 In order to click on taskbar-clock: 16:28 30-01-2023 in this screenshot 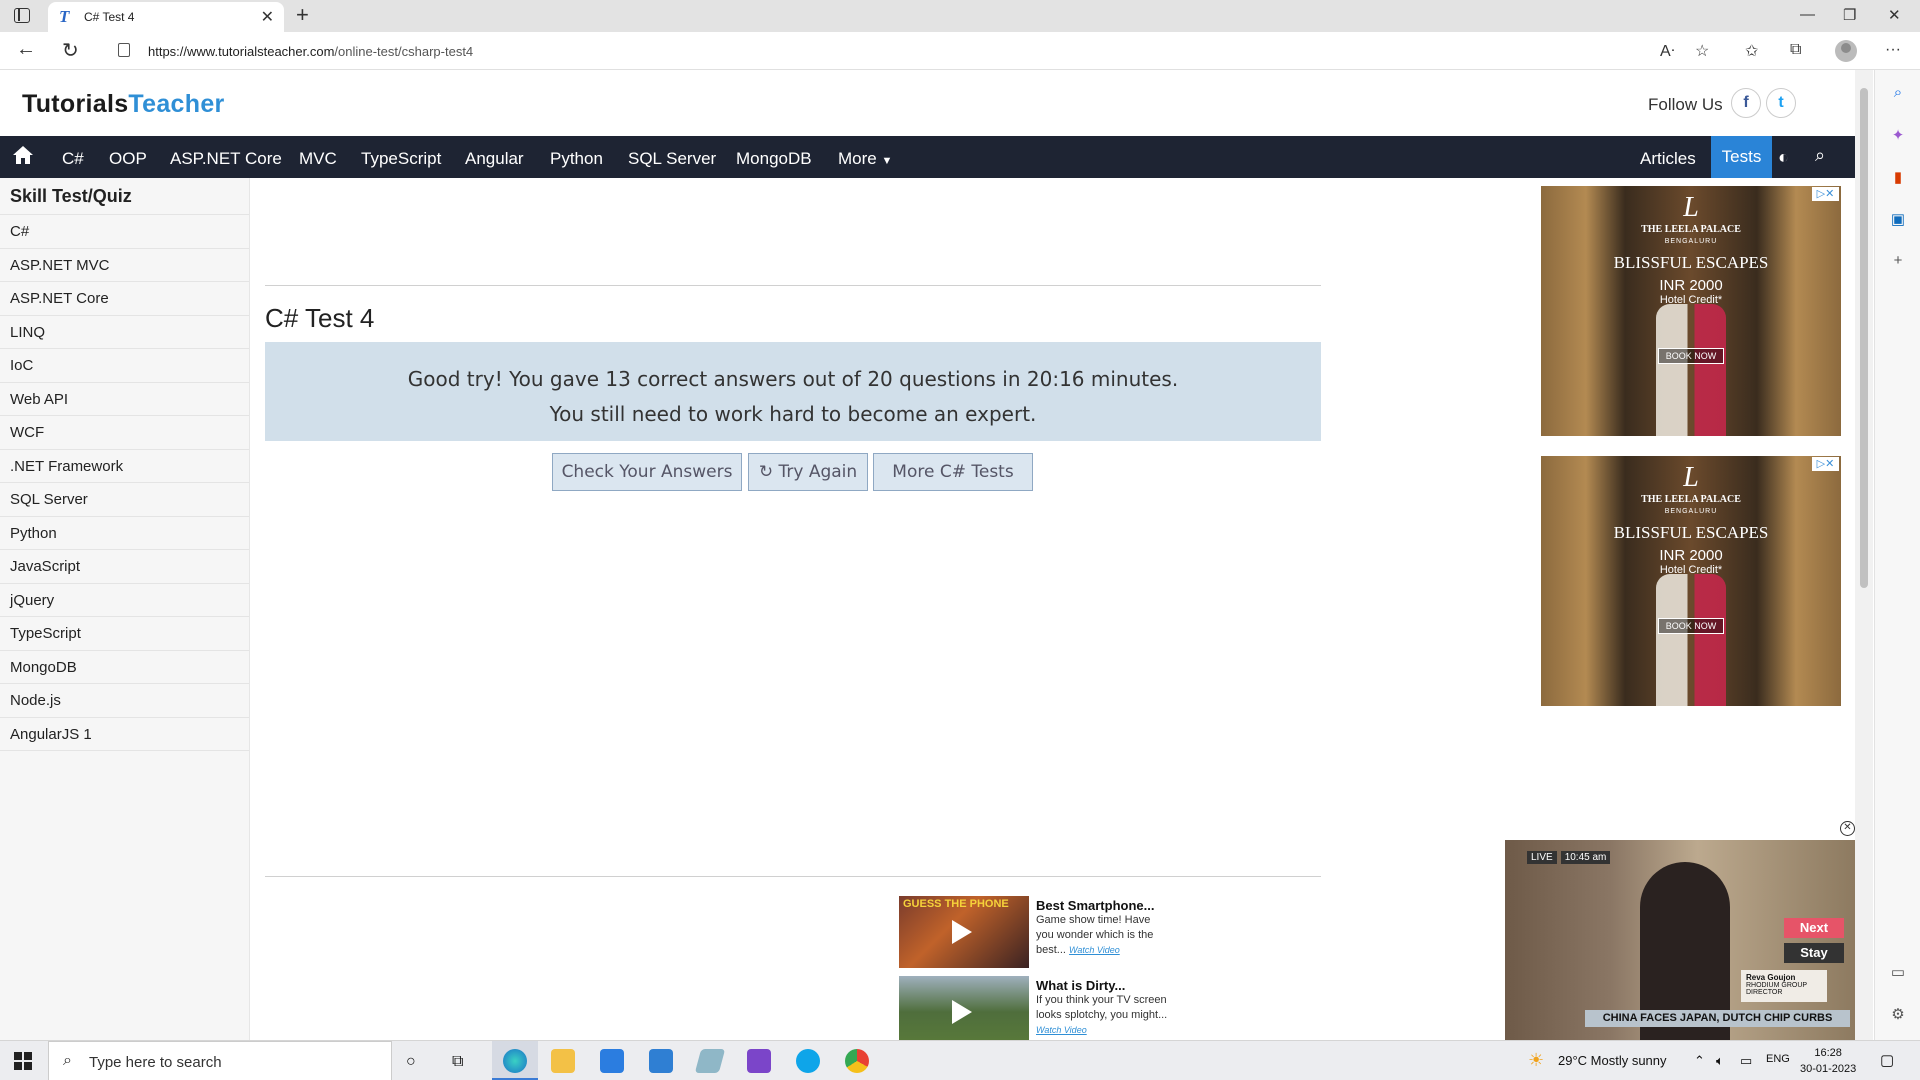, I will do `click(1828, 1061)`.